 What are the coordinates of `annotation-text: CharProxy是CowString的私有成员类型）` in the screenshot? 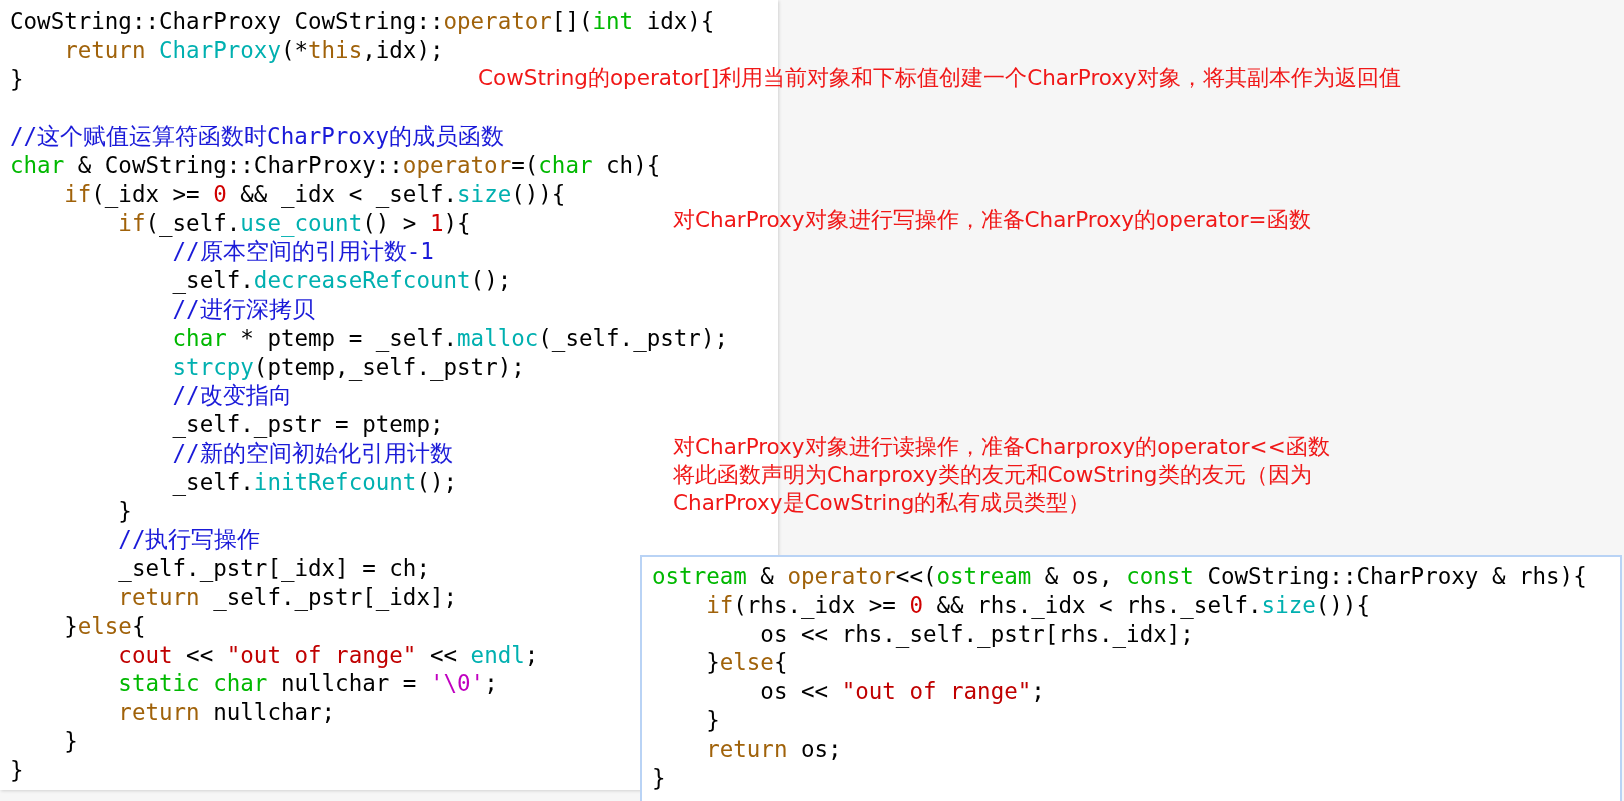 It's located at (882, 503).